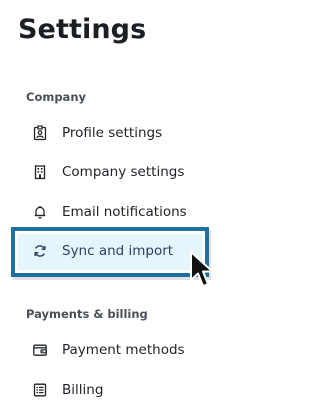 Image resolution: width=320 pixels, height=409 pixels. I want to click on invoice-icon, so click(40, 390).